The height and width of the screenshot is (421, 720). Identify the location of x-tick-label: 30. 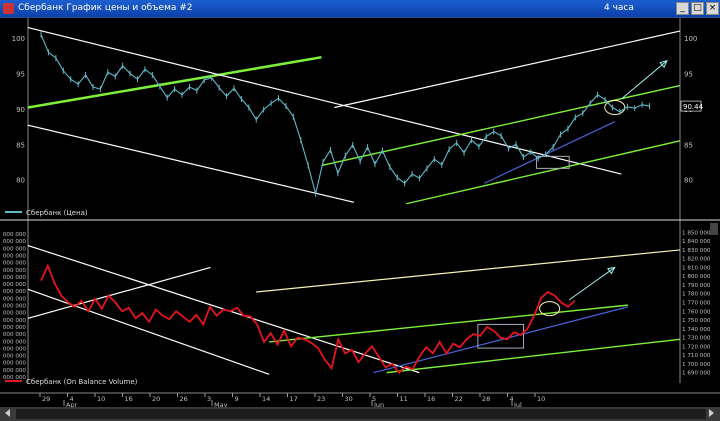
(349, 399).